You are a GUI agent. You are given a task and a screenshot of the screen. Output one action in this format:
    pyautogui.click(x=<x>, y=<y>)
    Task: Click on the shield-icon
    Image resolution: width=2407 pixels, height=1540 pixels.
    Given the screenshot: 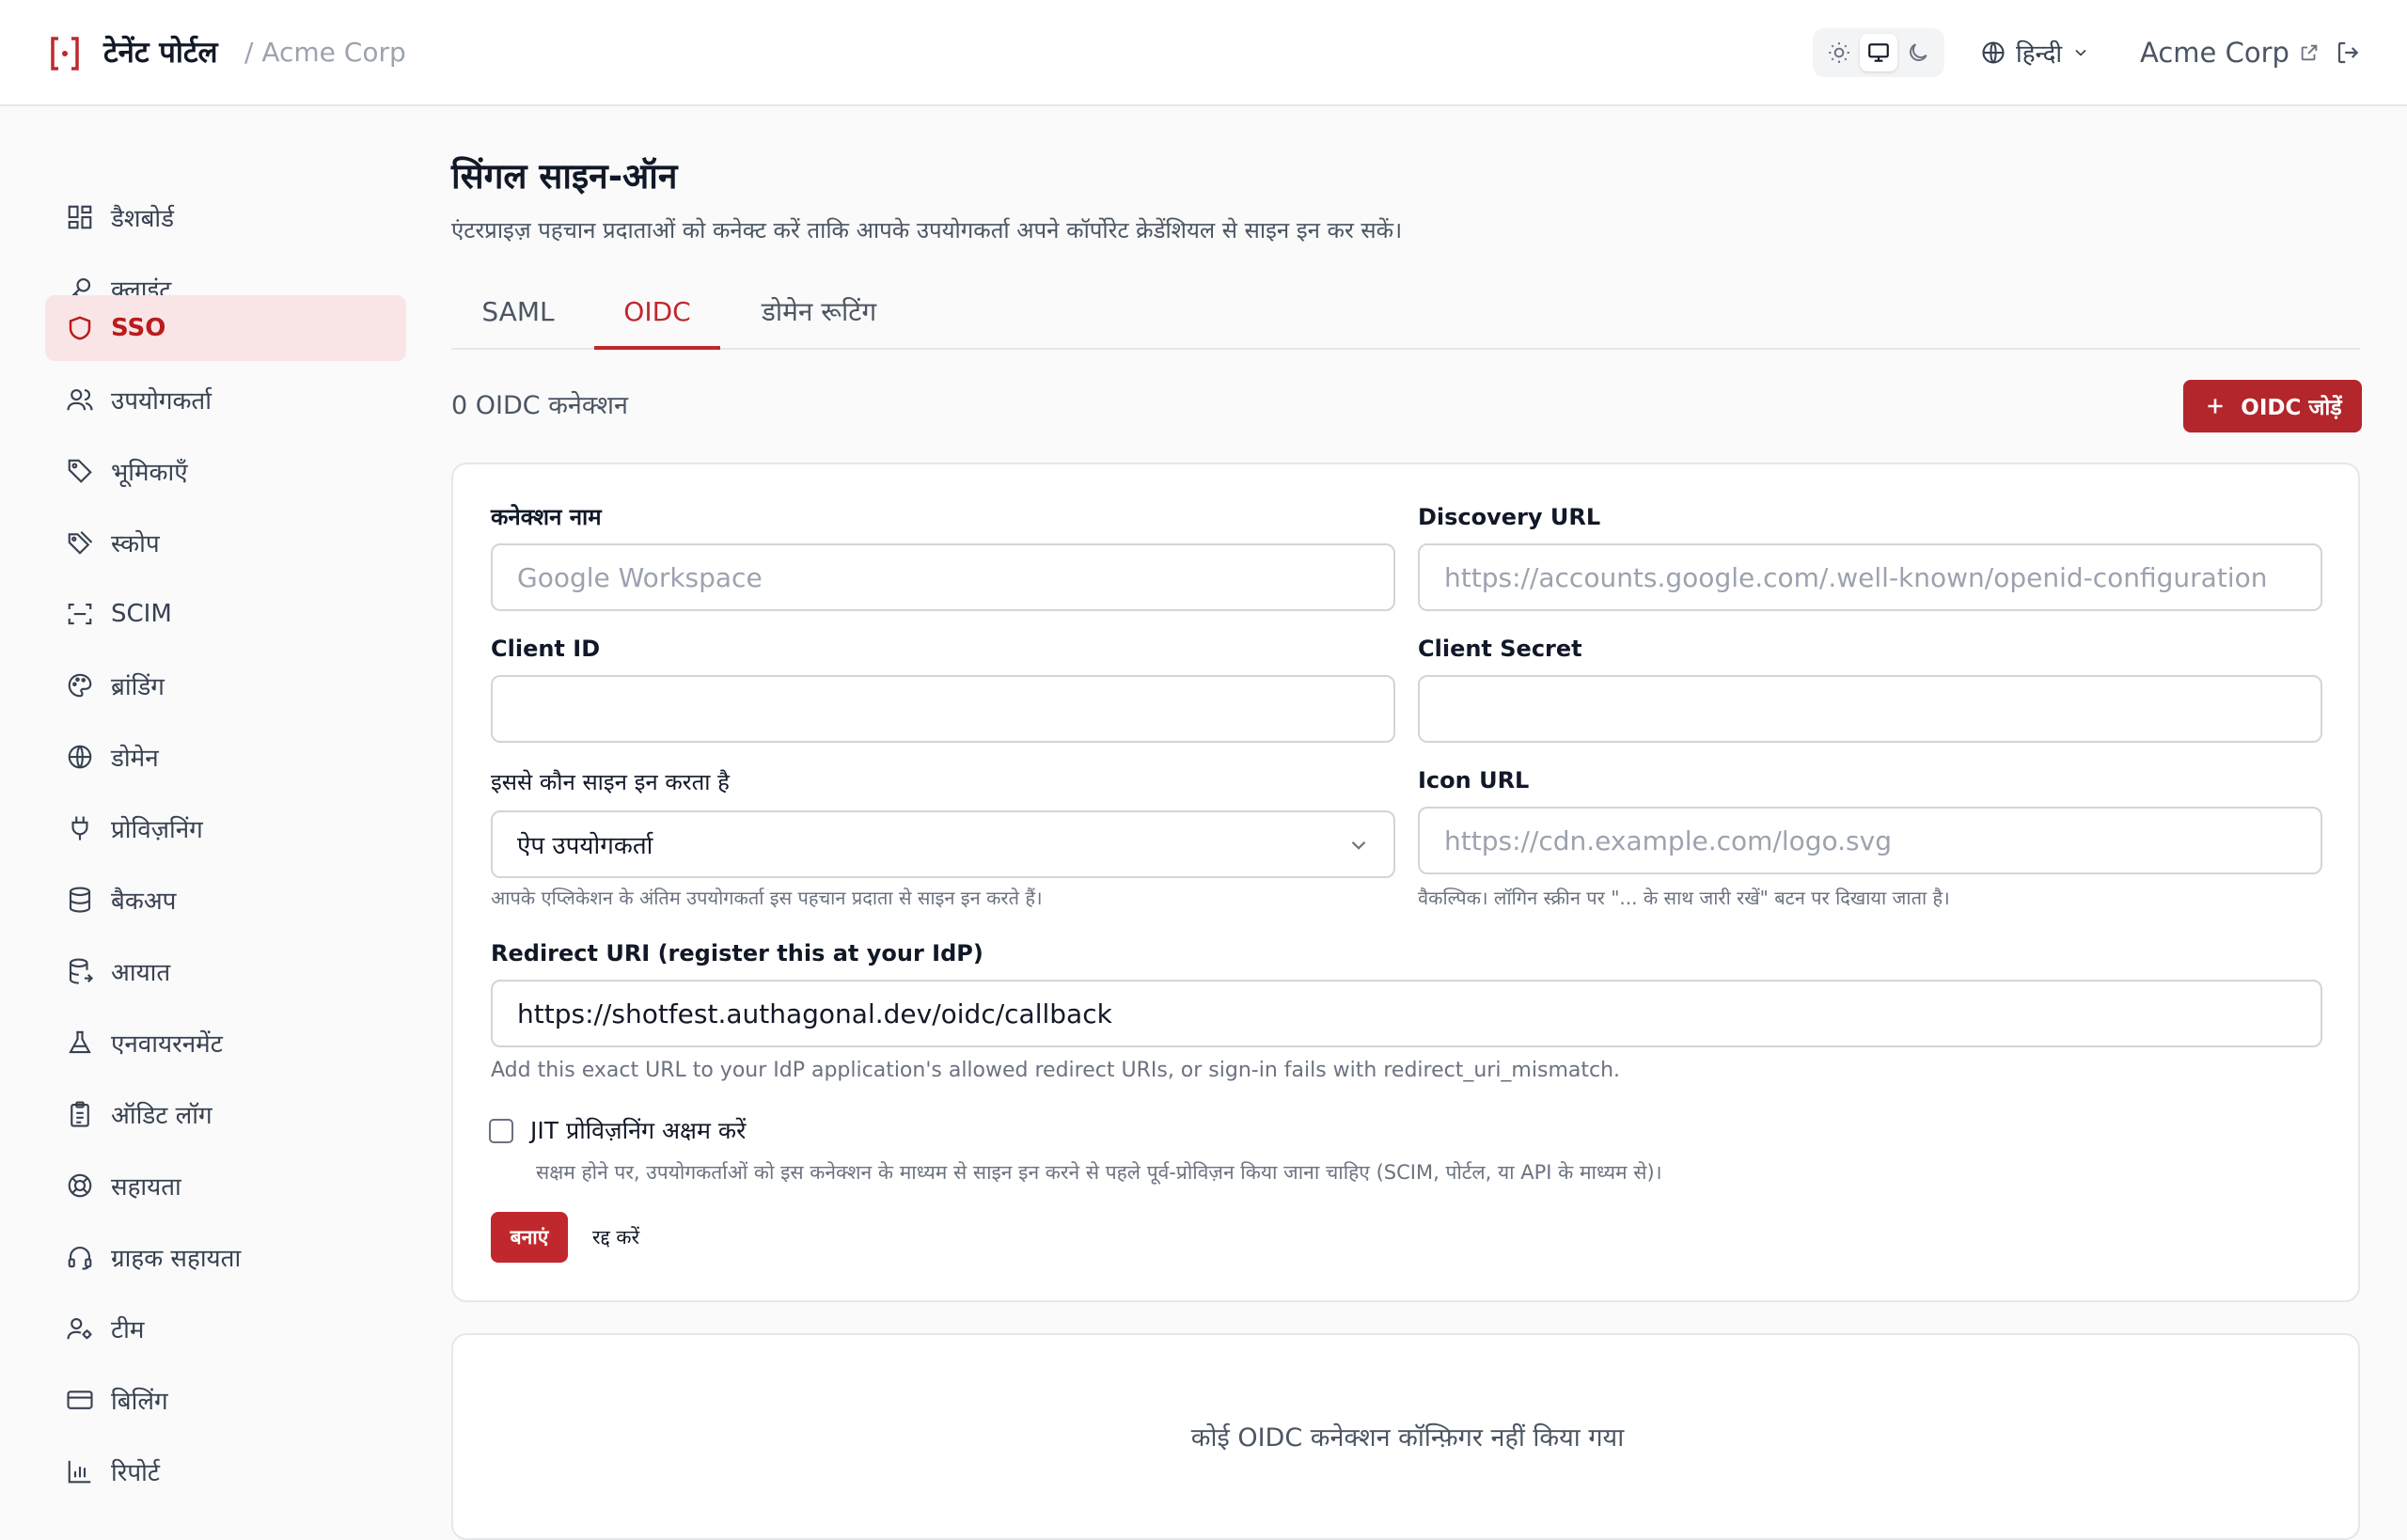 What is the action you would take?
    pyautogui.click(x=80, y=328)
    